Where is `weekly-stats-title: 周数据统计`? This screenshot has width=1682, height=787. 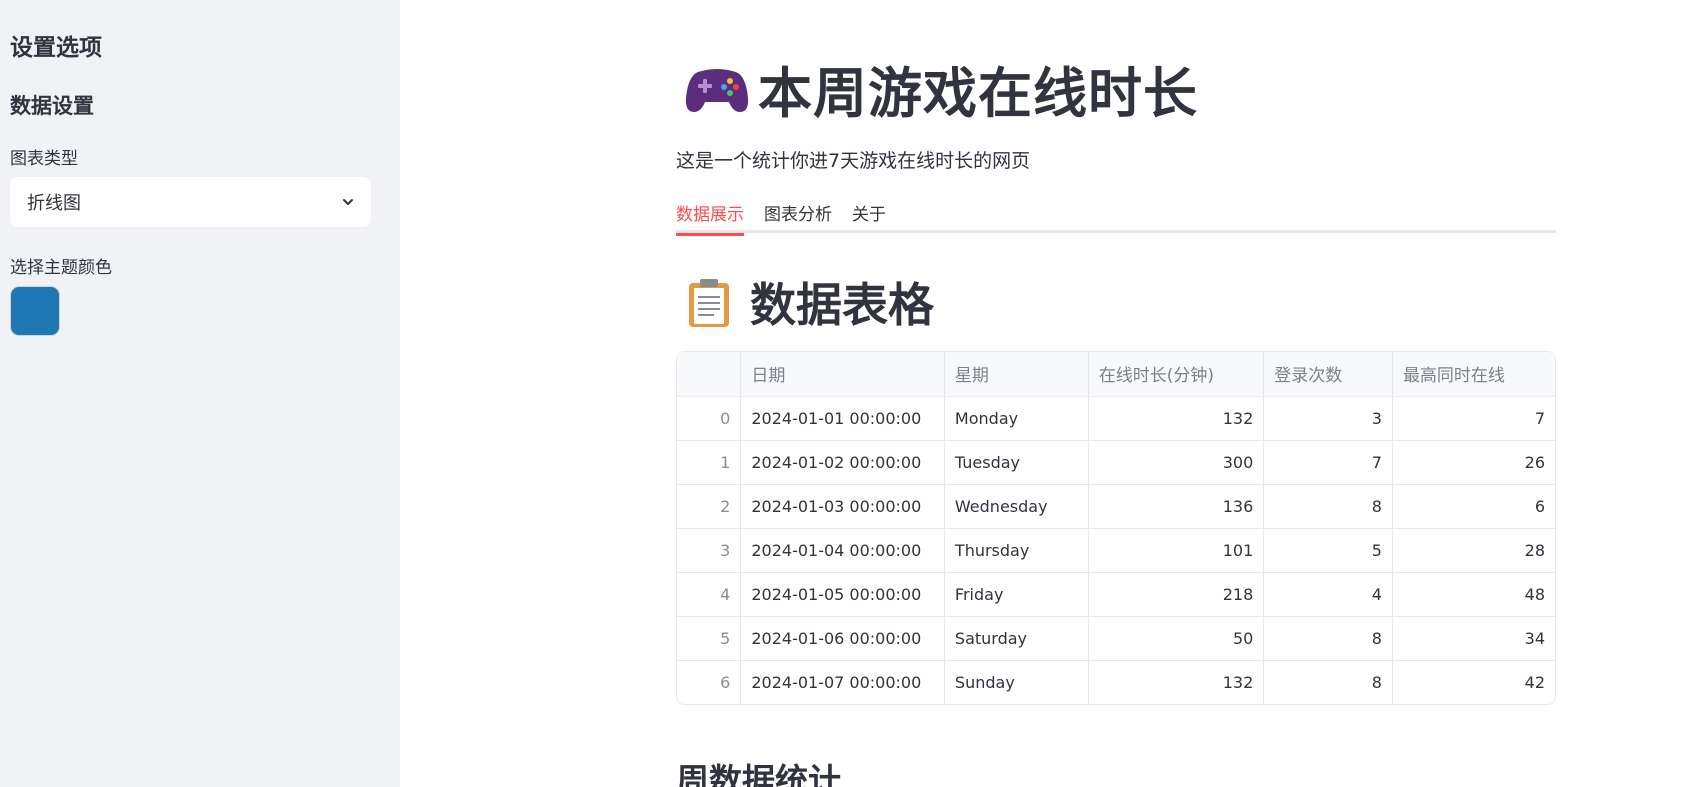
weekly-stats-title: 周数据统计 is located at coordinates (758, 774).